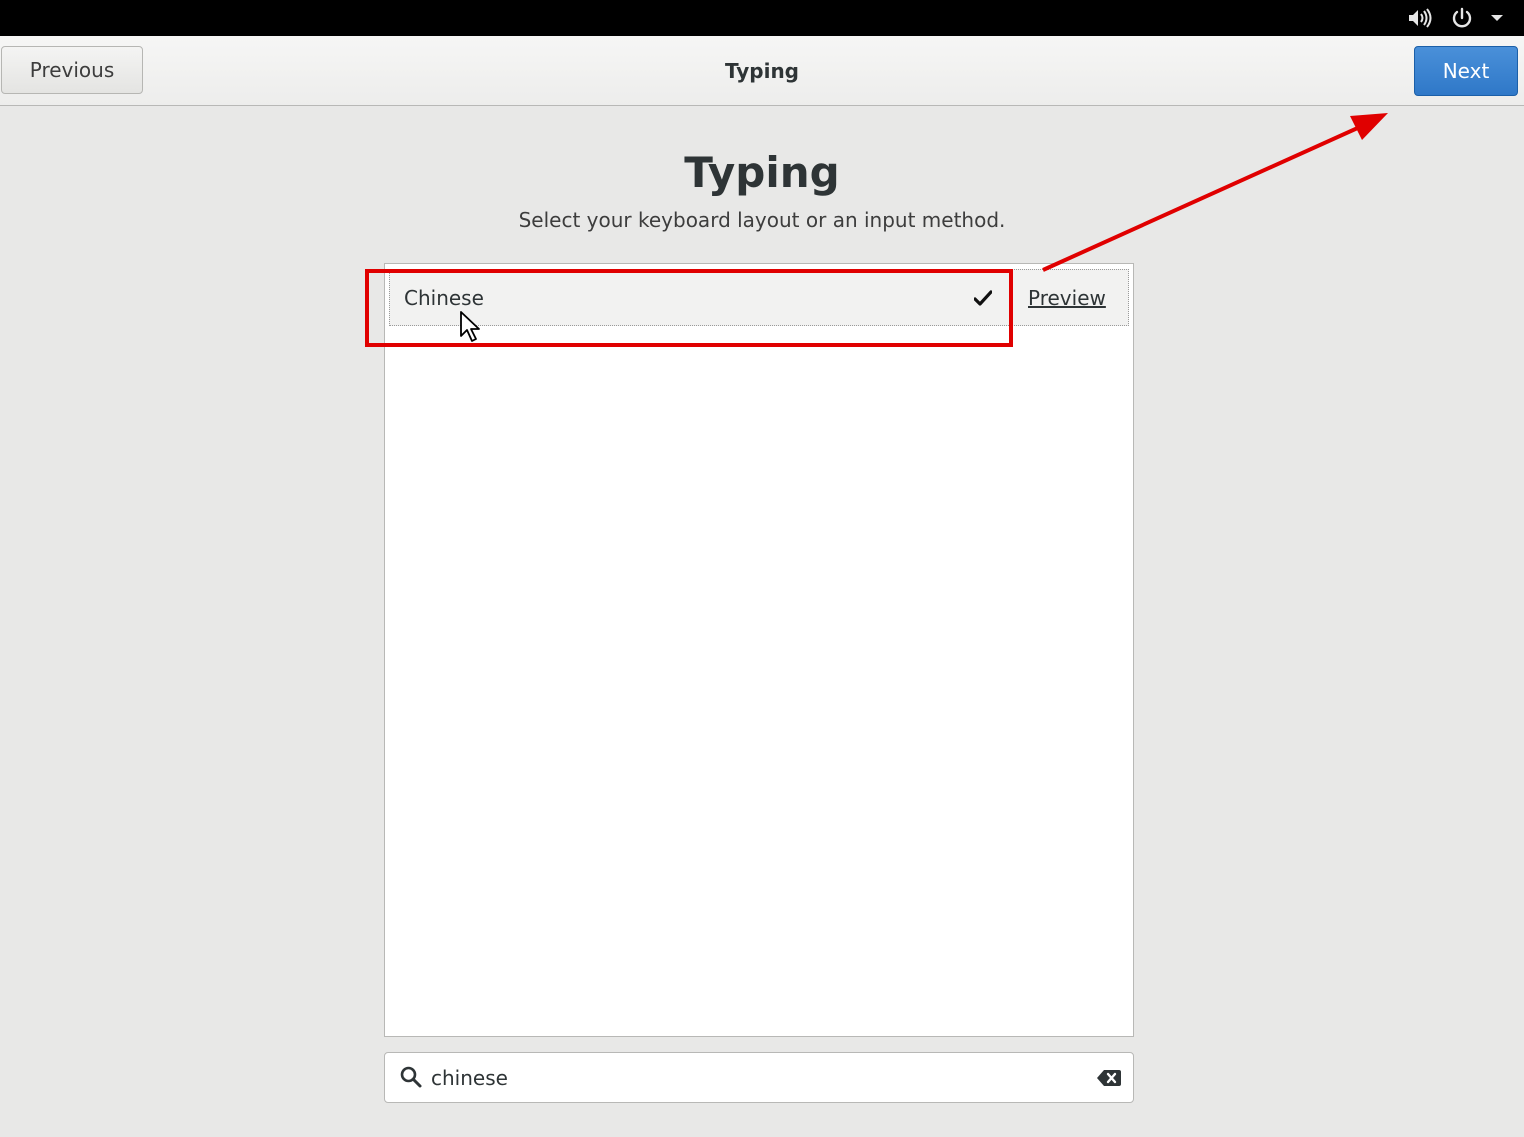 The height and width of the screenshot is (1137, 1524). What do you see at coordinates (1109, 1078) in the screenshot?
I see `clear-search-icon` at bounding box center [1109, 1078].